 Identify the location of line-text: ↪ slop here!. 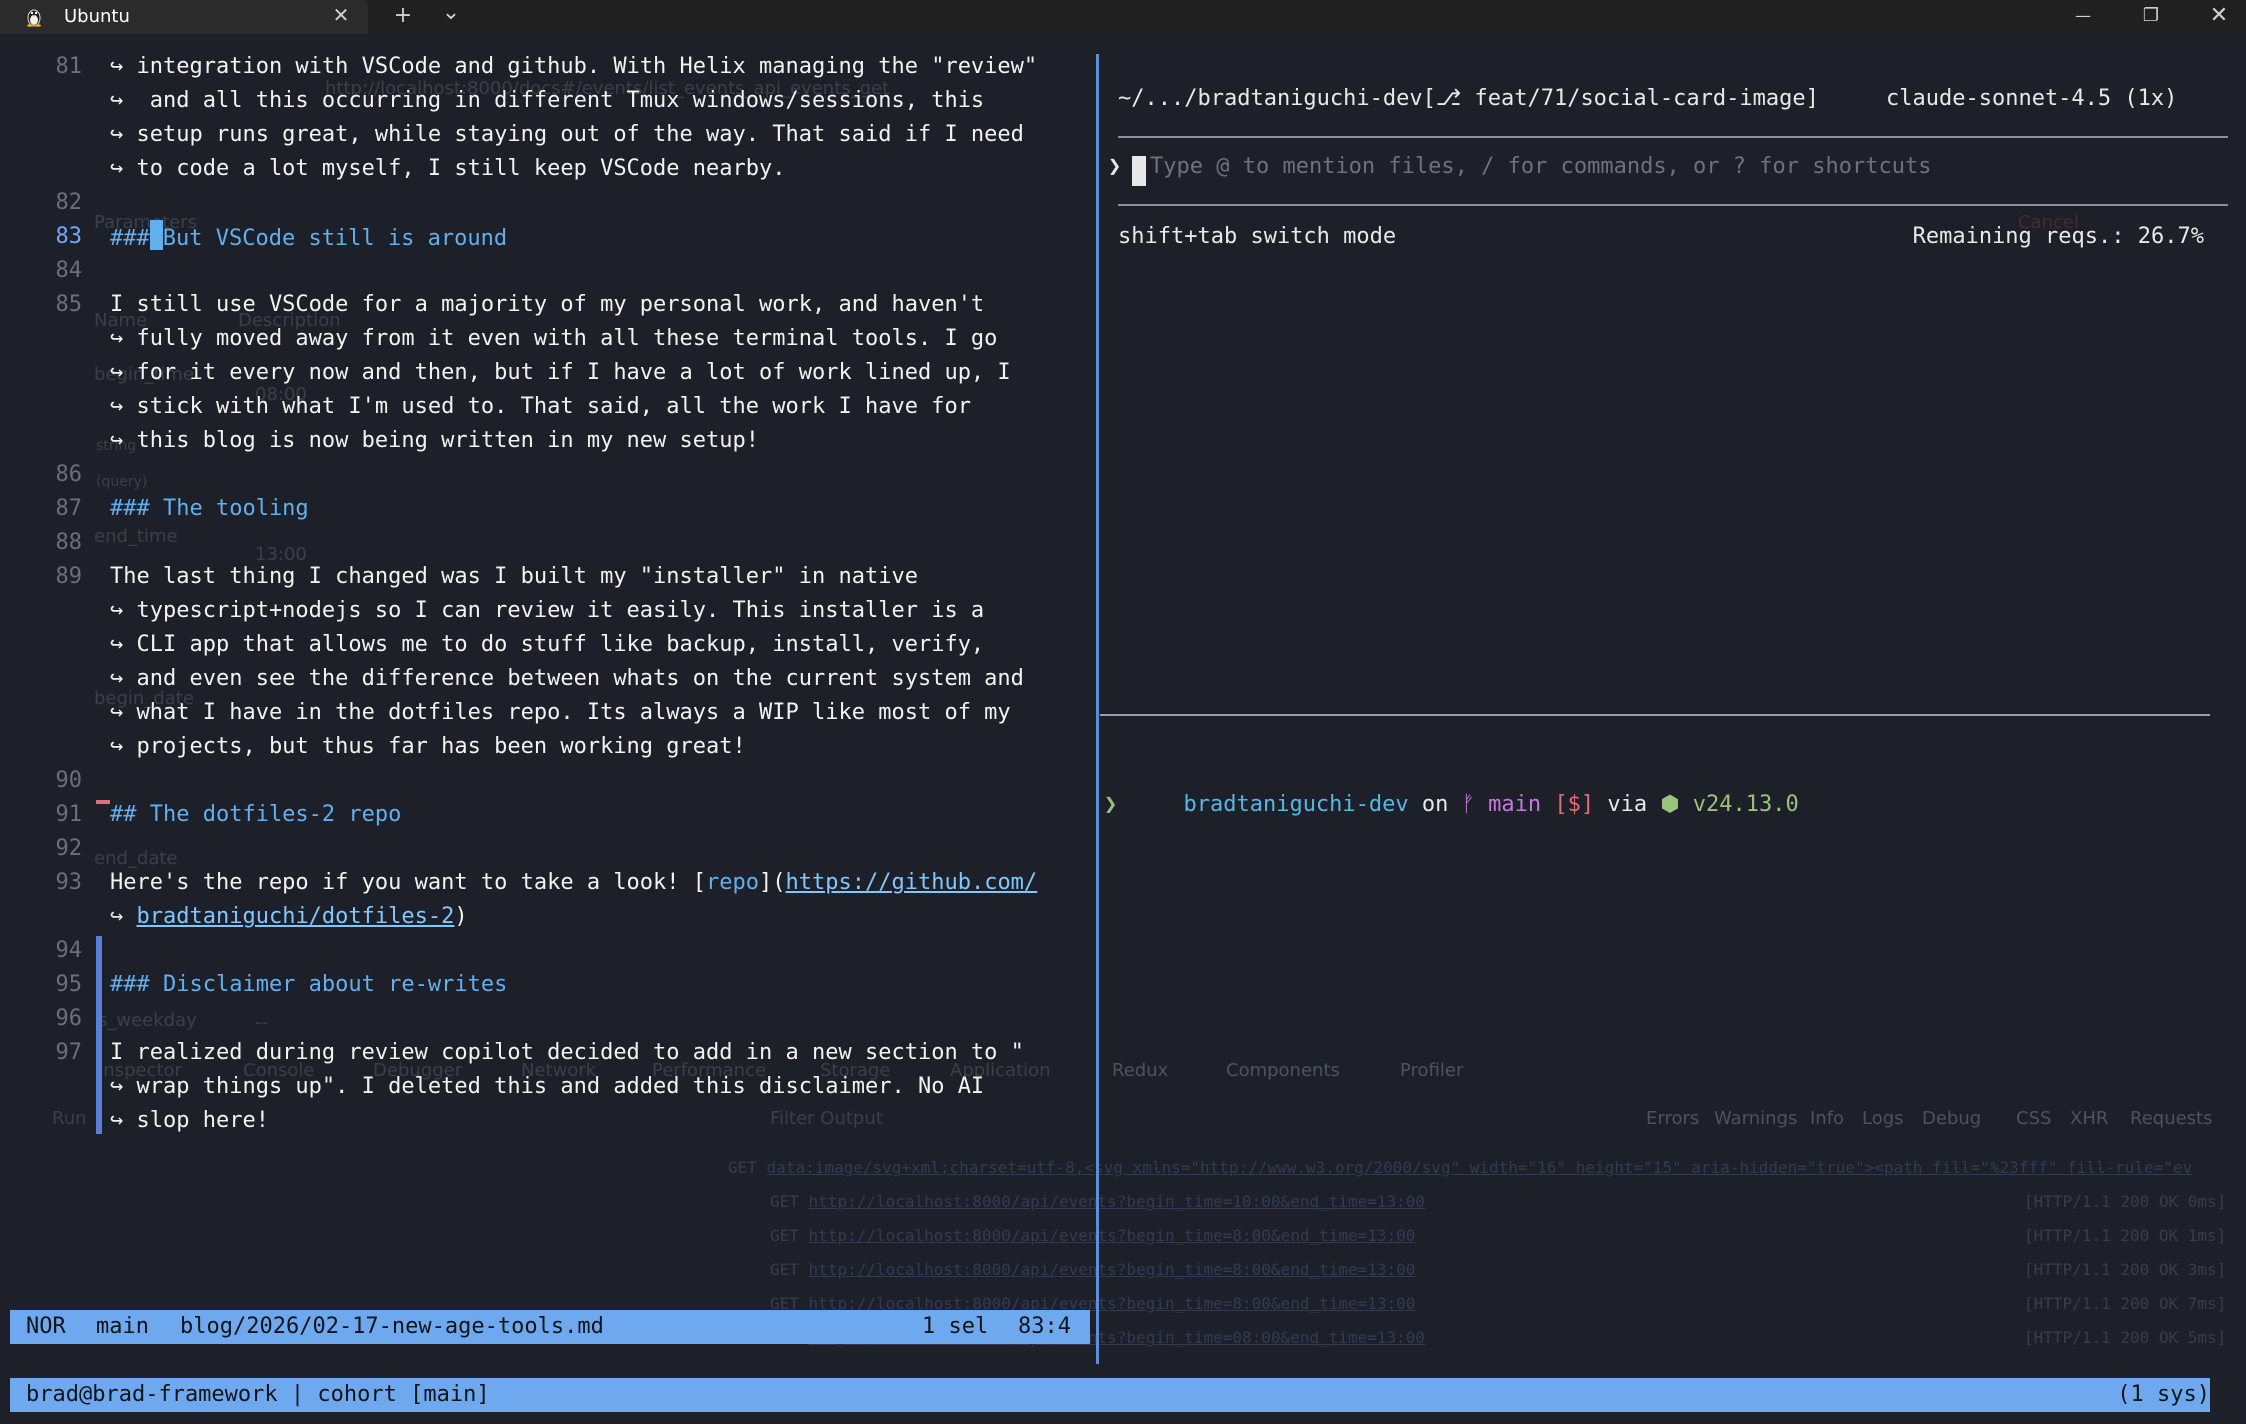
(189, 1120).